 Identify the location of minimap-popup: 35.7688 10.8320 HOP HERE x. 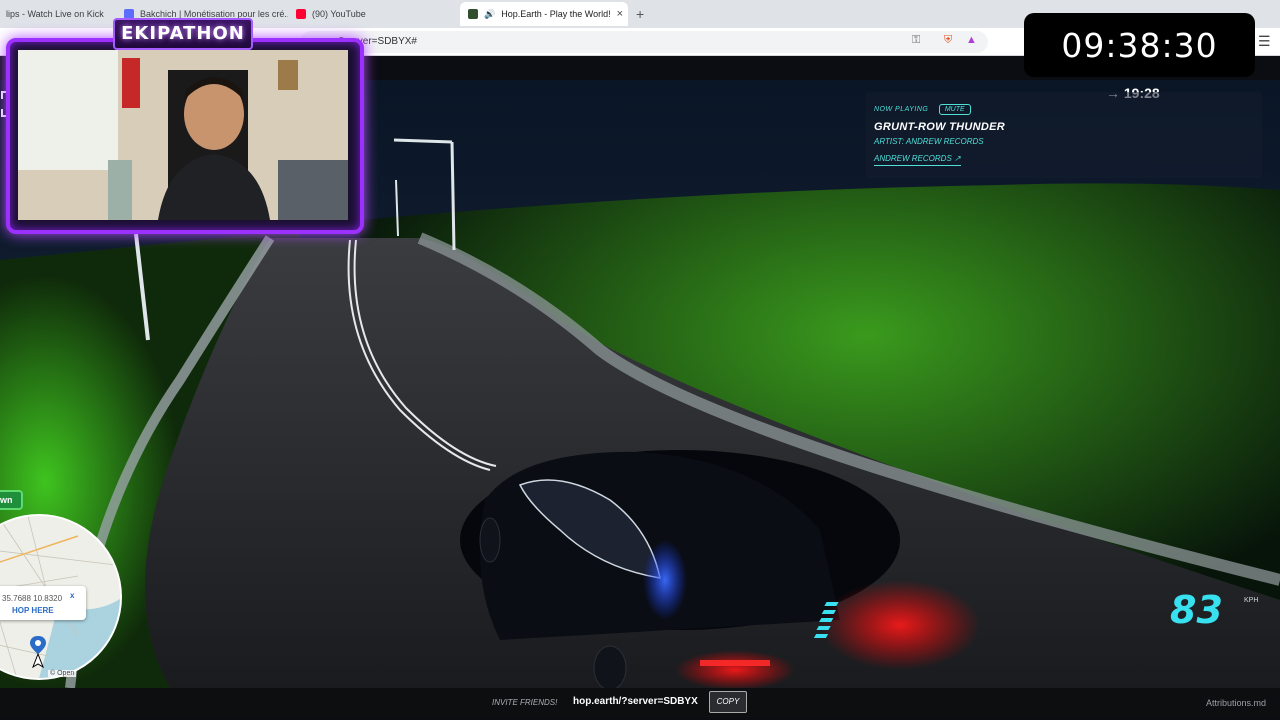
(43, 603).